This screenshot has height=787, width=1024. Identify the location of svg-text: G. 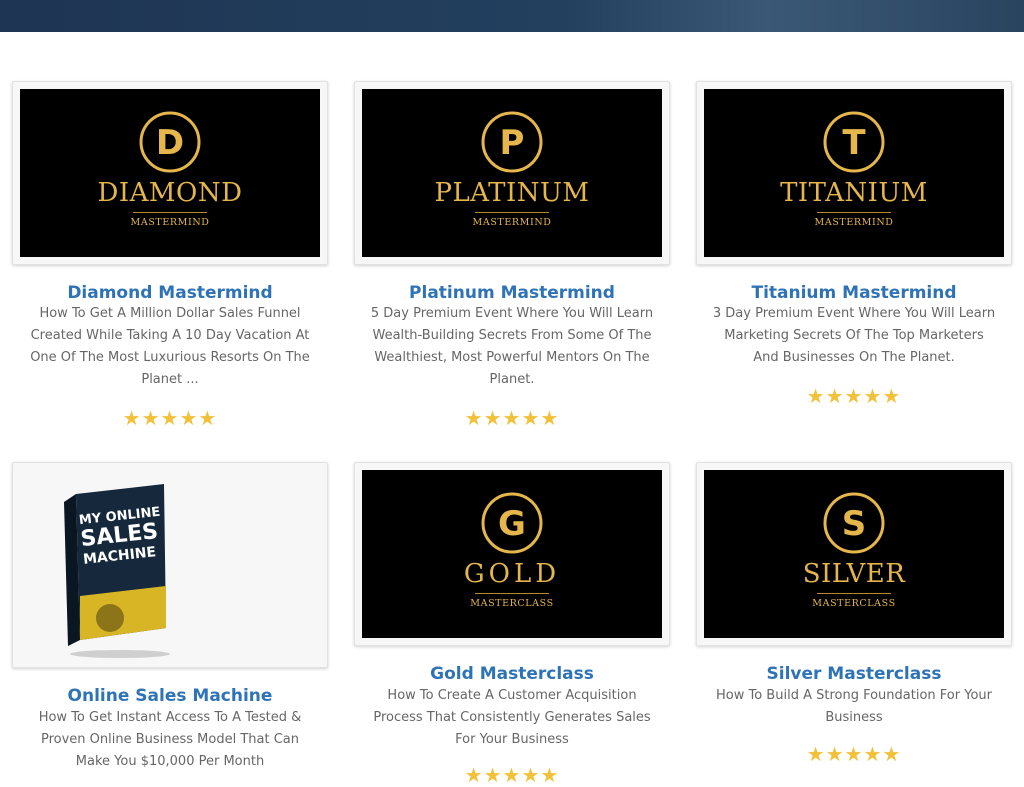
(512, 524).